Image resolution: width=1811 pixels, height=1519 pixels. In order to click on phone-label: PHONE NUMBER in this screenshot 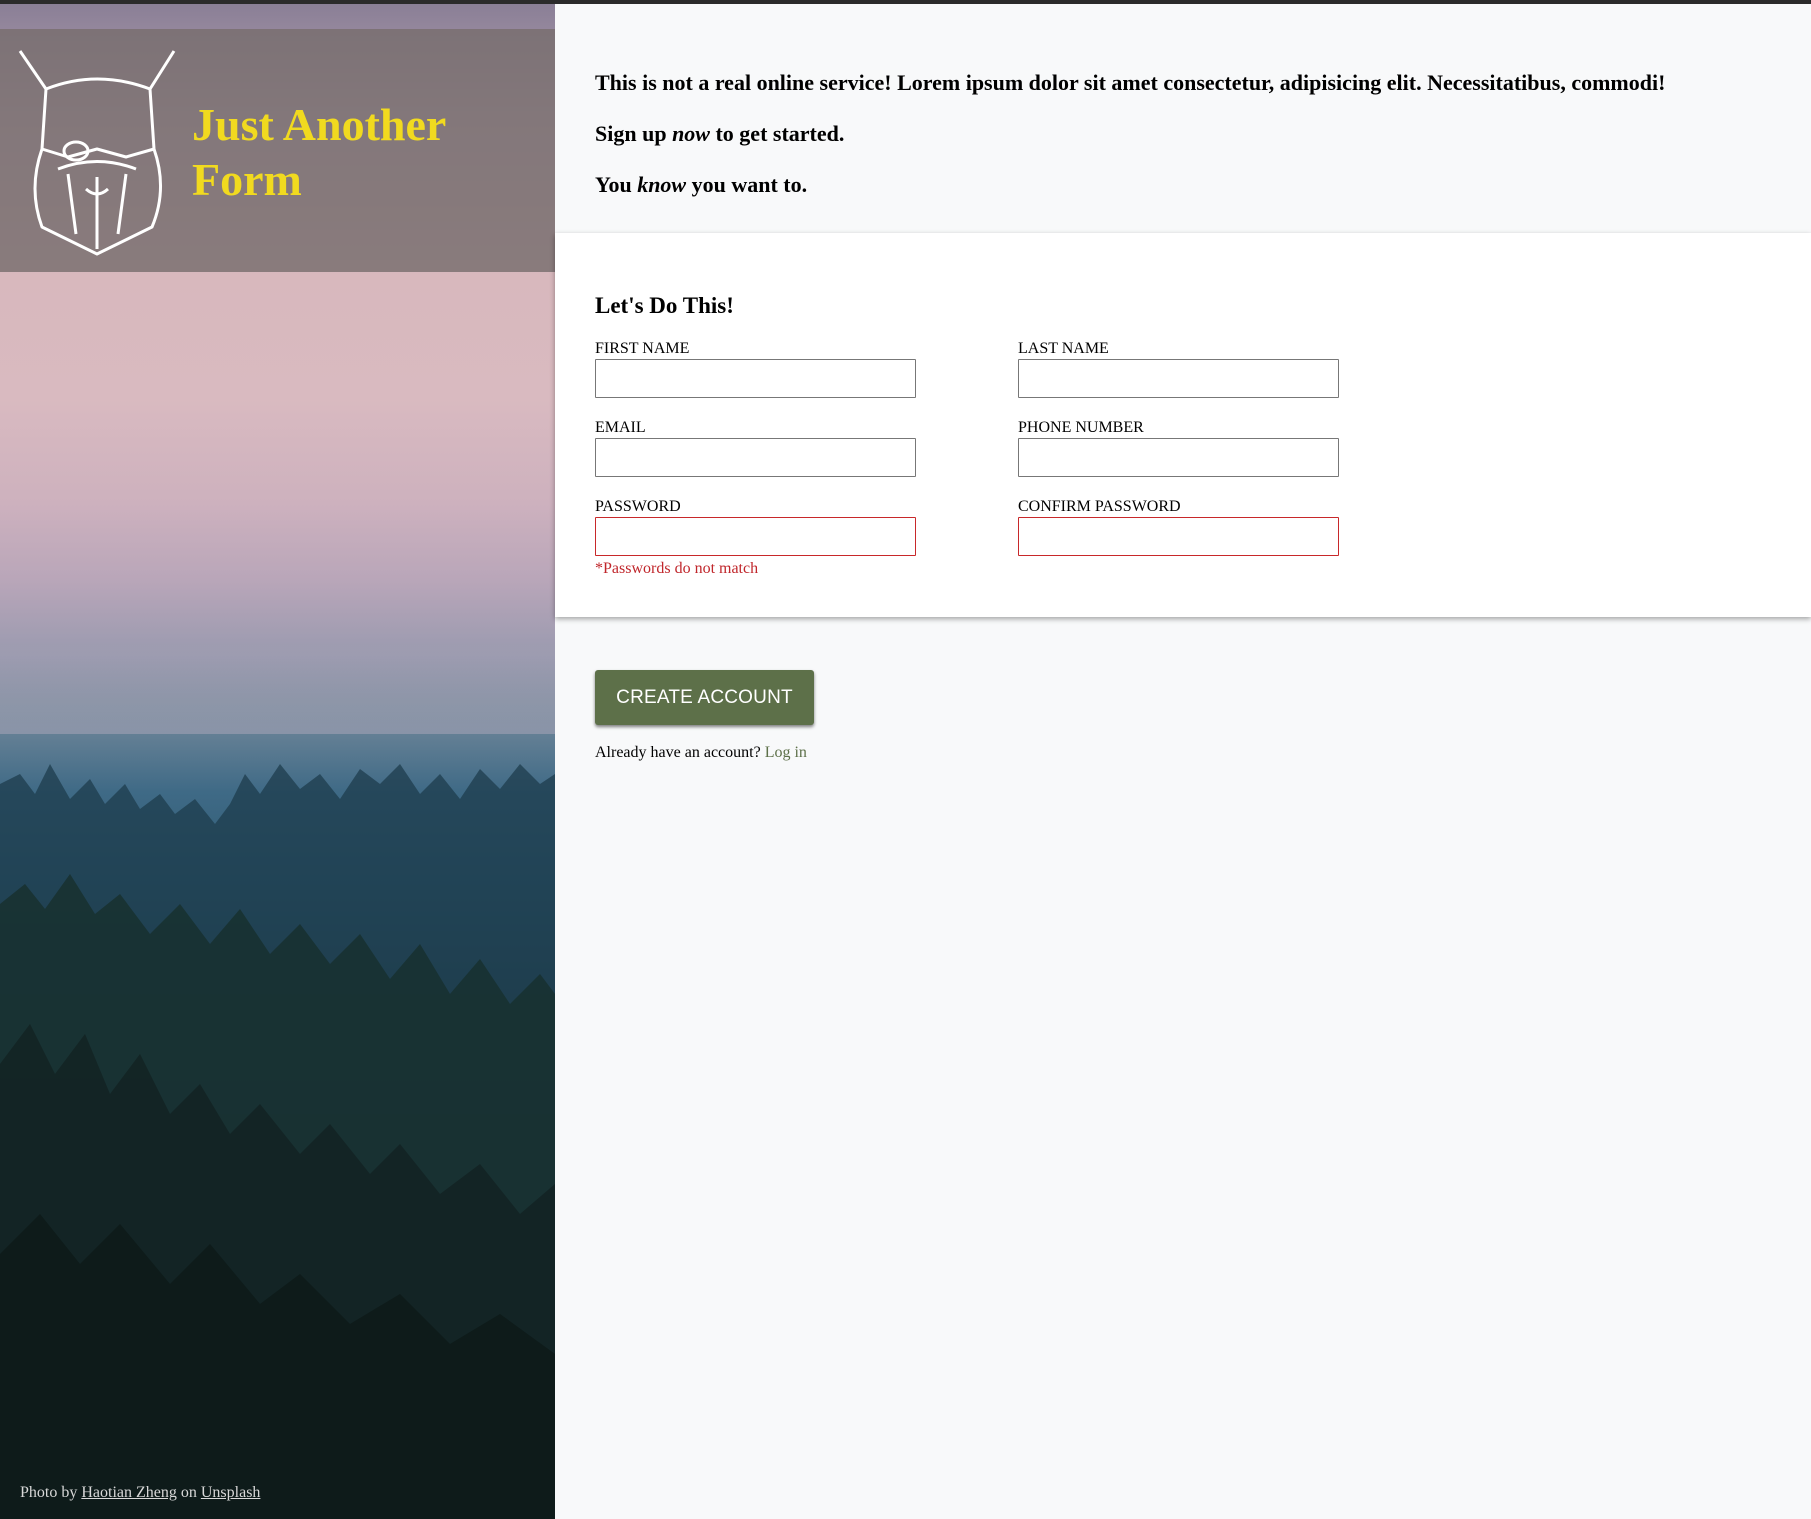, I will do `click(1081, 427)`.